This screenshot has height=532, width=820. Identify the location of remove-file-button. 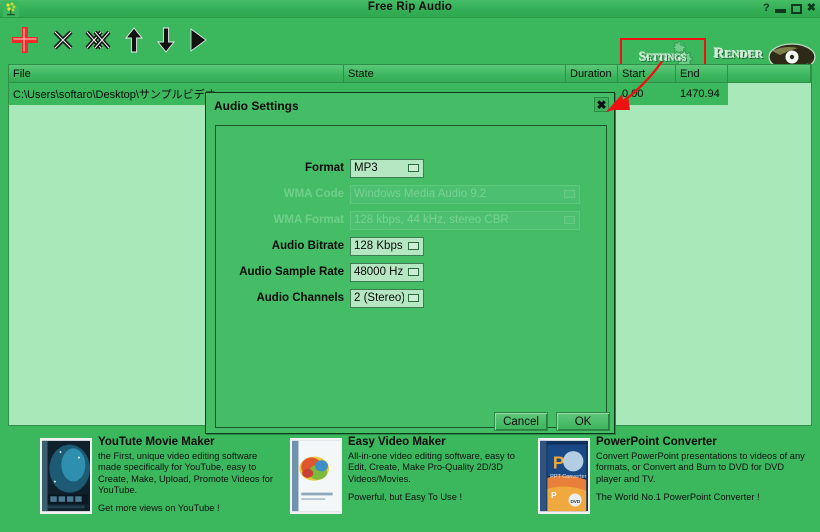
(63, 40).